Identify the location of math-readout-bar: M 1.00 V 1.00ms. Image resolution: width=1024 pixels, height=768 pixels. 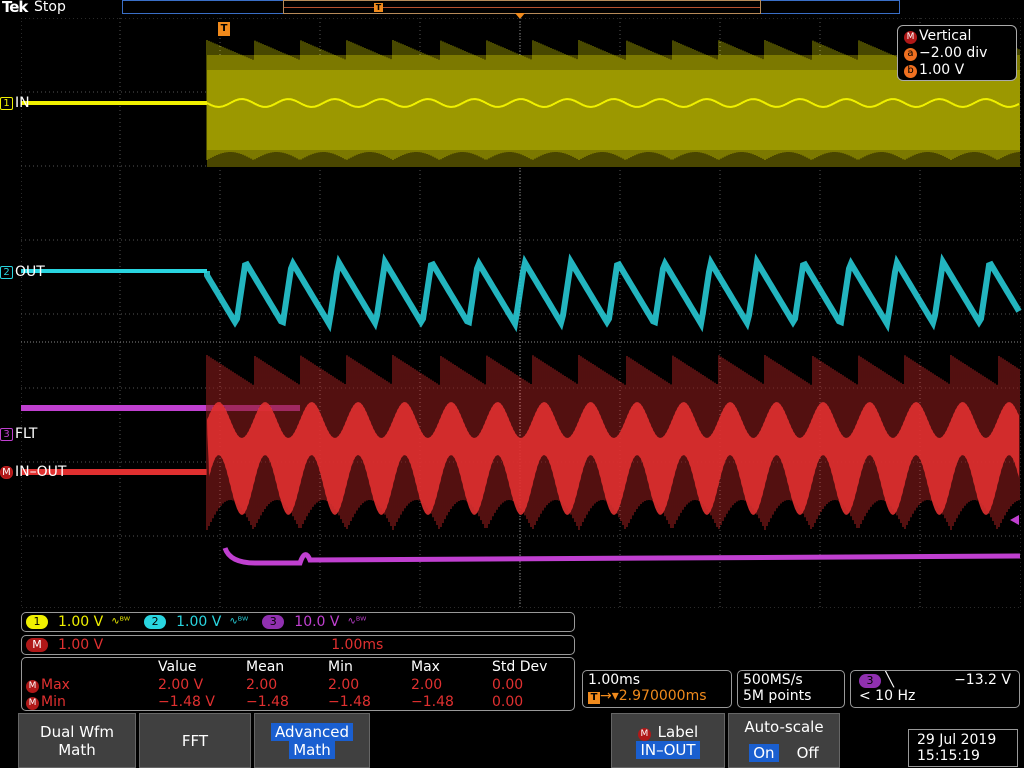
(298, 645).